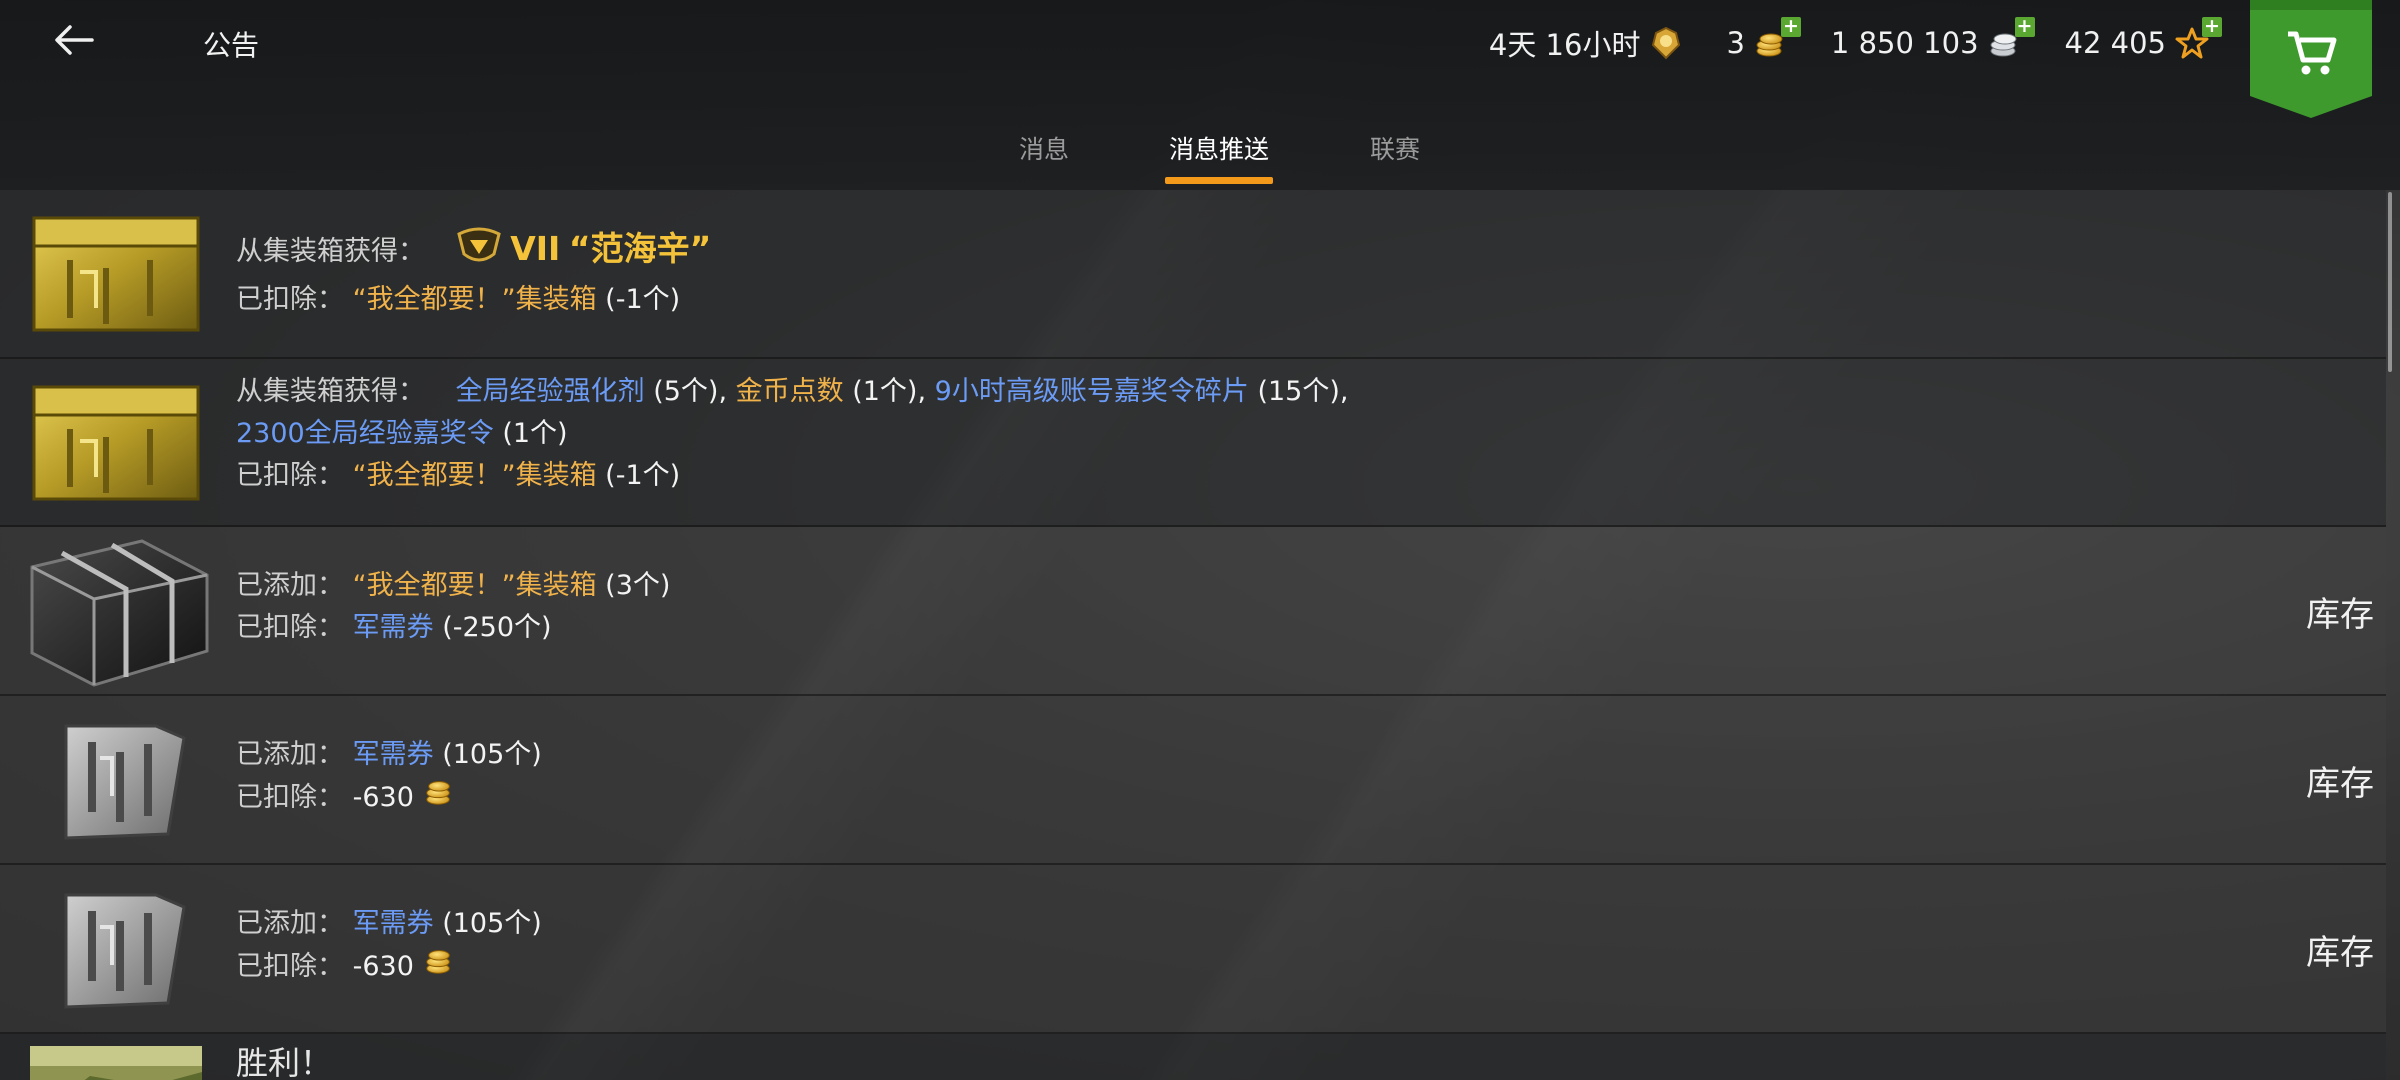 The height and width of the screenshot is (1080, 2400). I want to click on item-quantity: (15个), so click(1298, 391).